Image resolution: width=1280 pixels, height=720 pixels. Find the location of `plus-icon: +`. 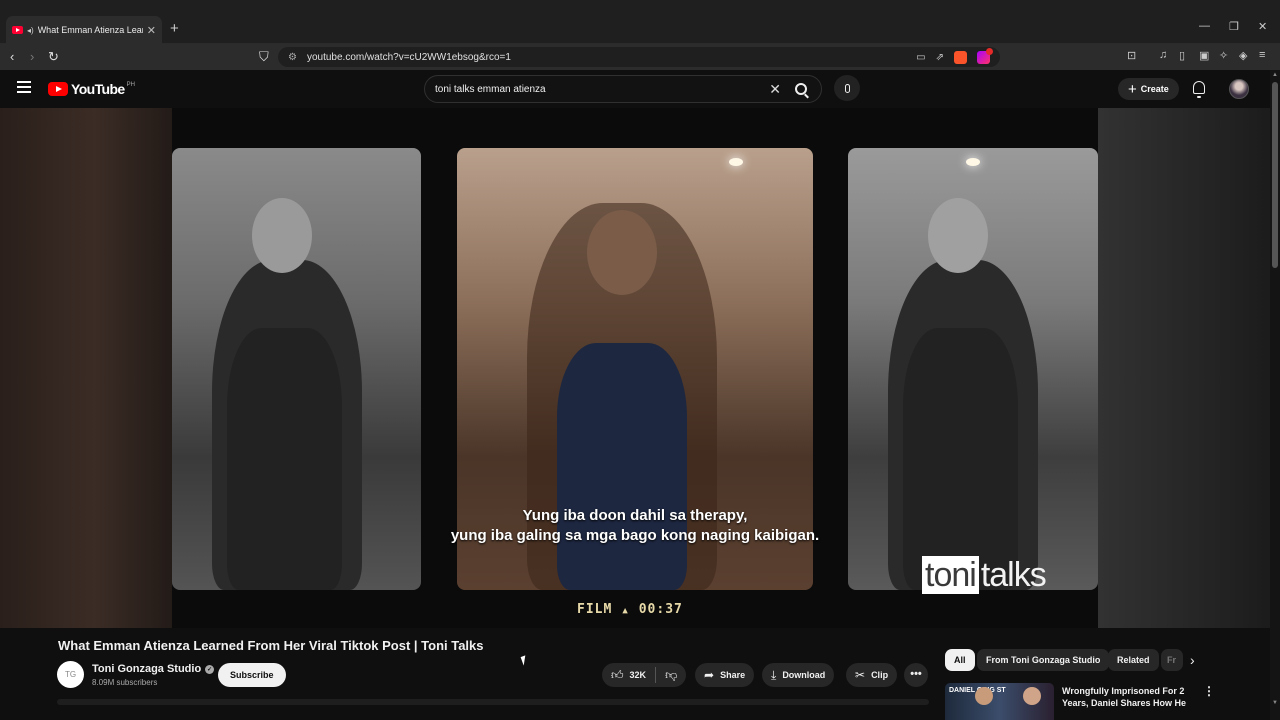

plus-icon: + is located at coordinates (1132, 89).